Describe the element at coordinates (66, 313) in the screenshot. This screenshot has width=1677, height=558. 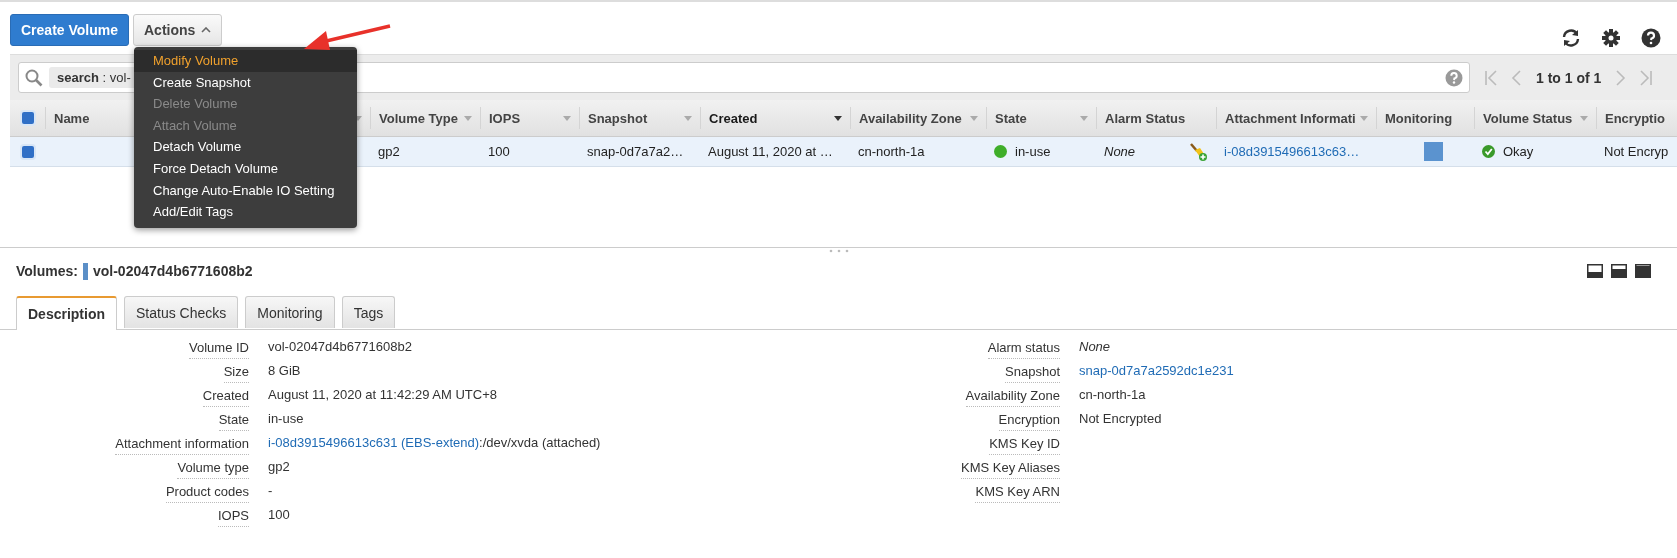
I see `tab: Description` at that location.